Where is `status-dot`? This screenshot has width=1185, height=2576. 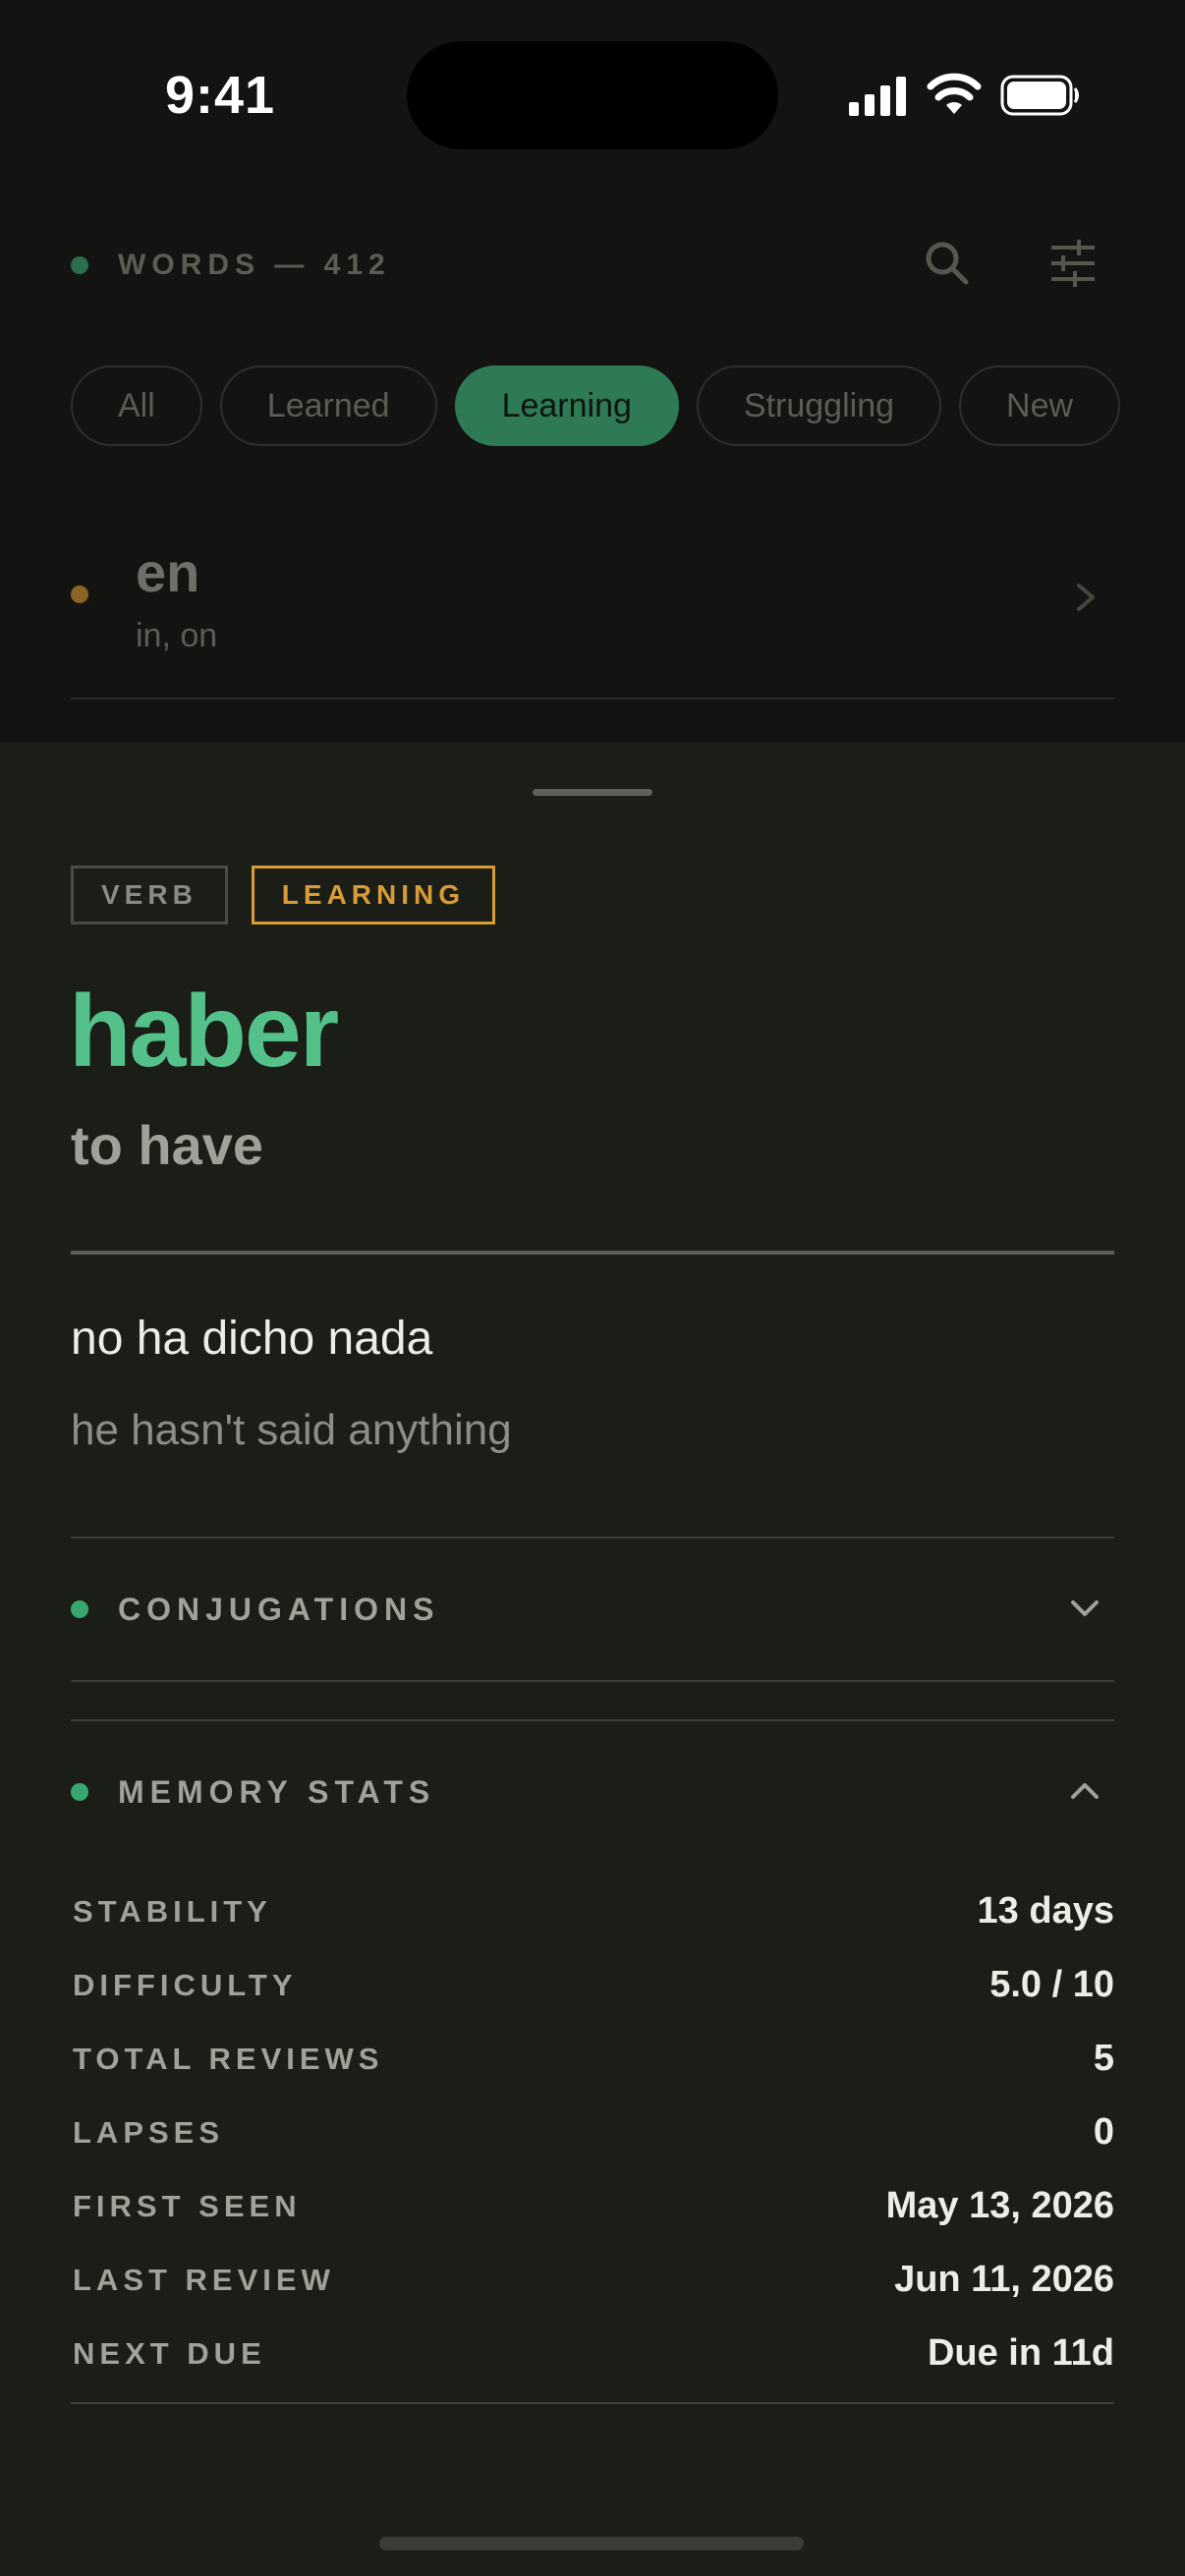
status-dot is located at coordinates (80, 265).